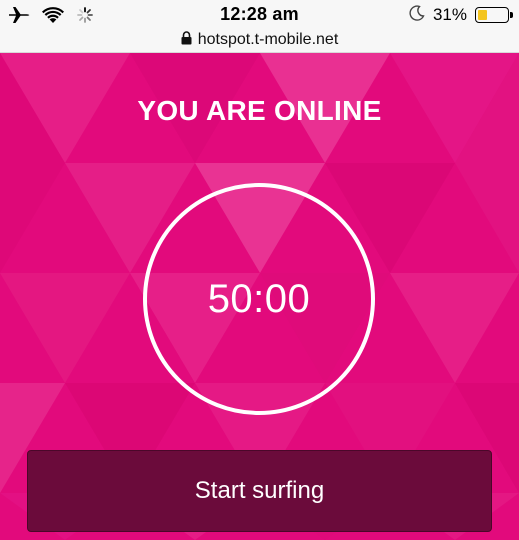  What do you see at coordinates (494, 15) in the screenshot?
I see `battery-icon` at bounding box center [494, 15].